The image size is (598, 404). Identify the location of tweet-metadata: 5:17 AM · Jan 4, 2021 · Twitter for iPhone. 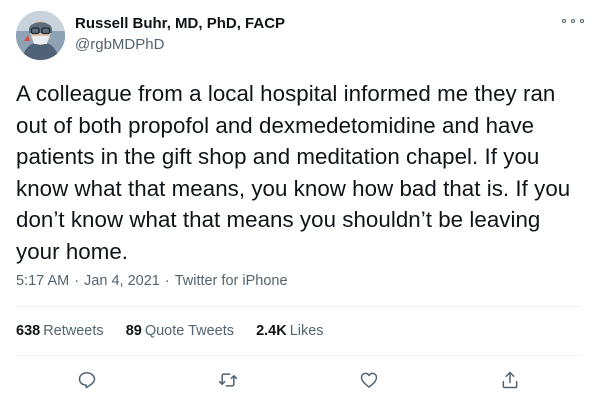
(152, 281).